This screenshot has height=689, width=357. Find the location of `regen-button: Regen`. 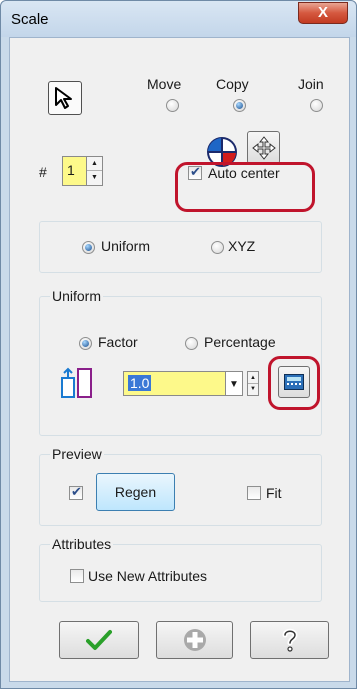

regen-button: Regen is located at coordinates (135, 492).